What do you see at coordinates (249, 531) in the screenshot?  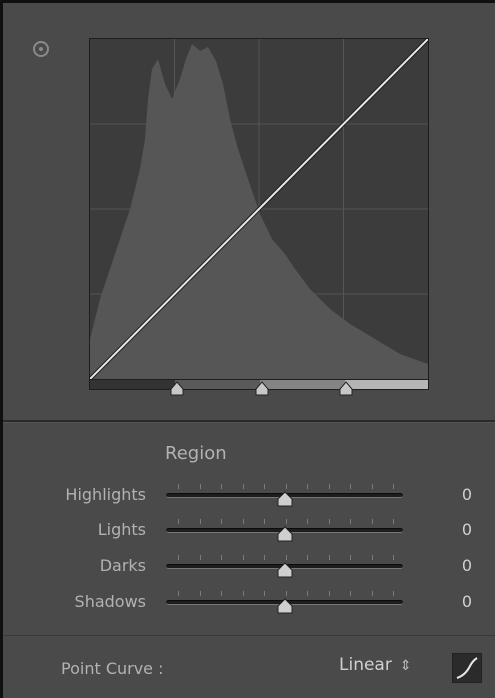 I see `slider-row-lights: Lights 0` at bounding box center [249, 531].